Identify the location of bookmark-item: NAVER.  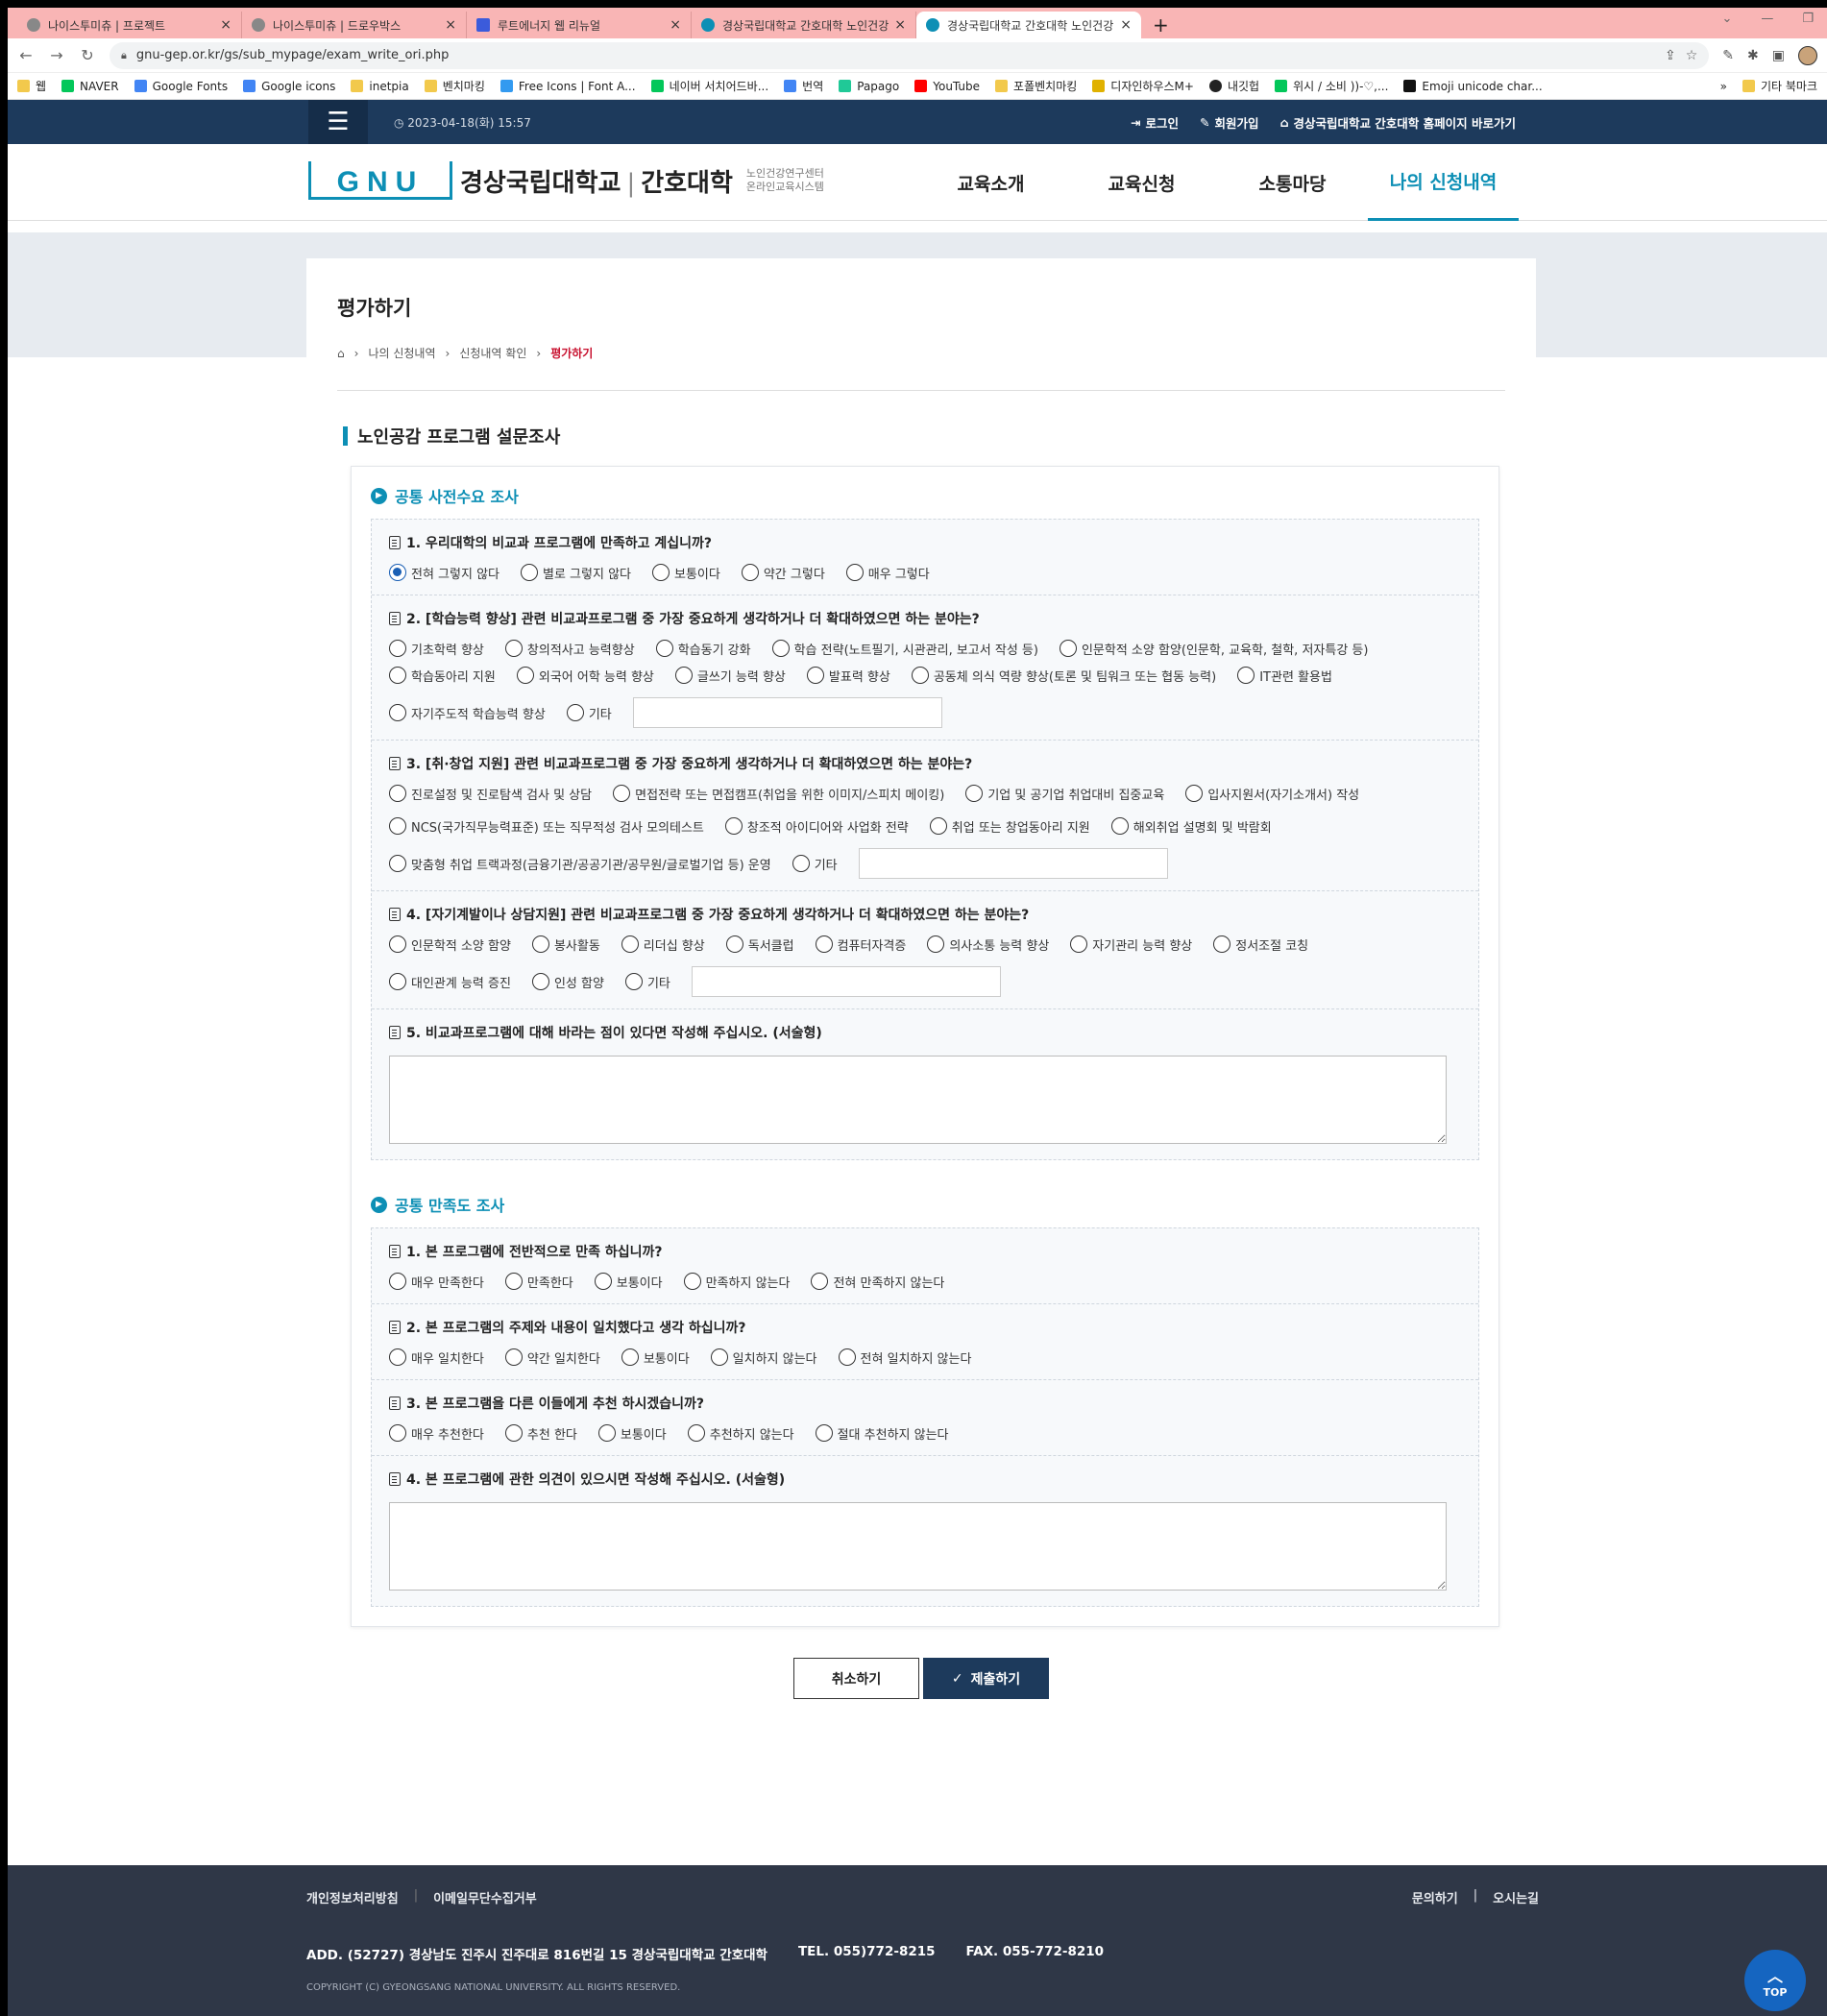
(90, 87).